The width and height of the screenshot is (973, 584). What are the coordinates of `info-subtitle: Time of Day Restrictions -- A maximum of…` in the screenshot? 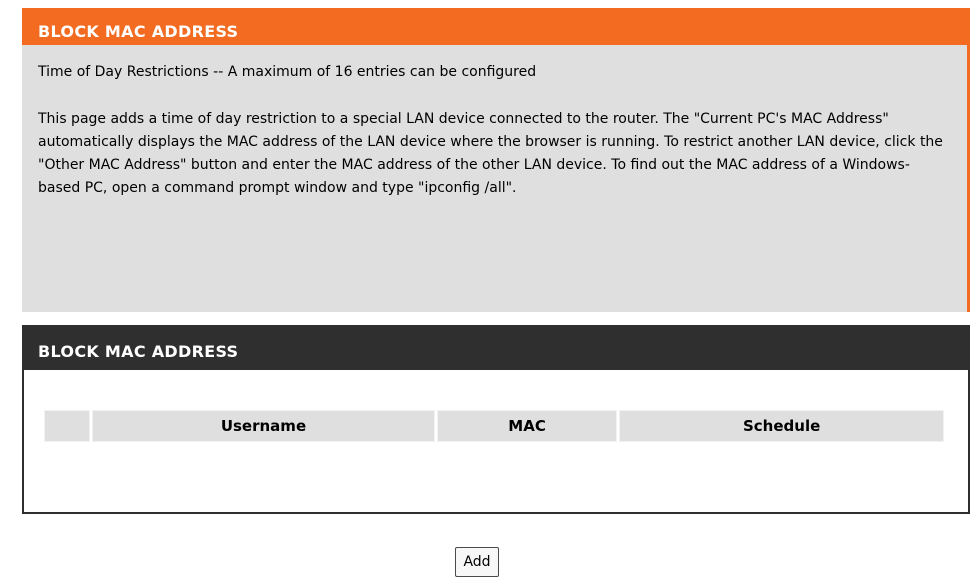 It's located at (287, 72).